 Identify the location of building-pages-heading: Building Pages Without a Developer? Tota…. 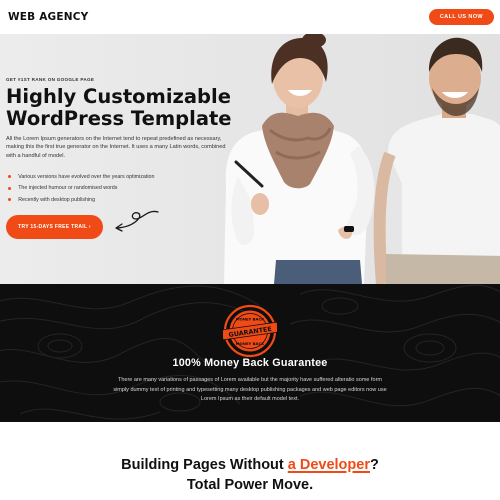
(250, 475).